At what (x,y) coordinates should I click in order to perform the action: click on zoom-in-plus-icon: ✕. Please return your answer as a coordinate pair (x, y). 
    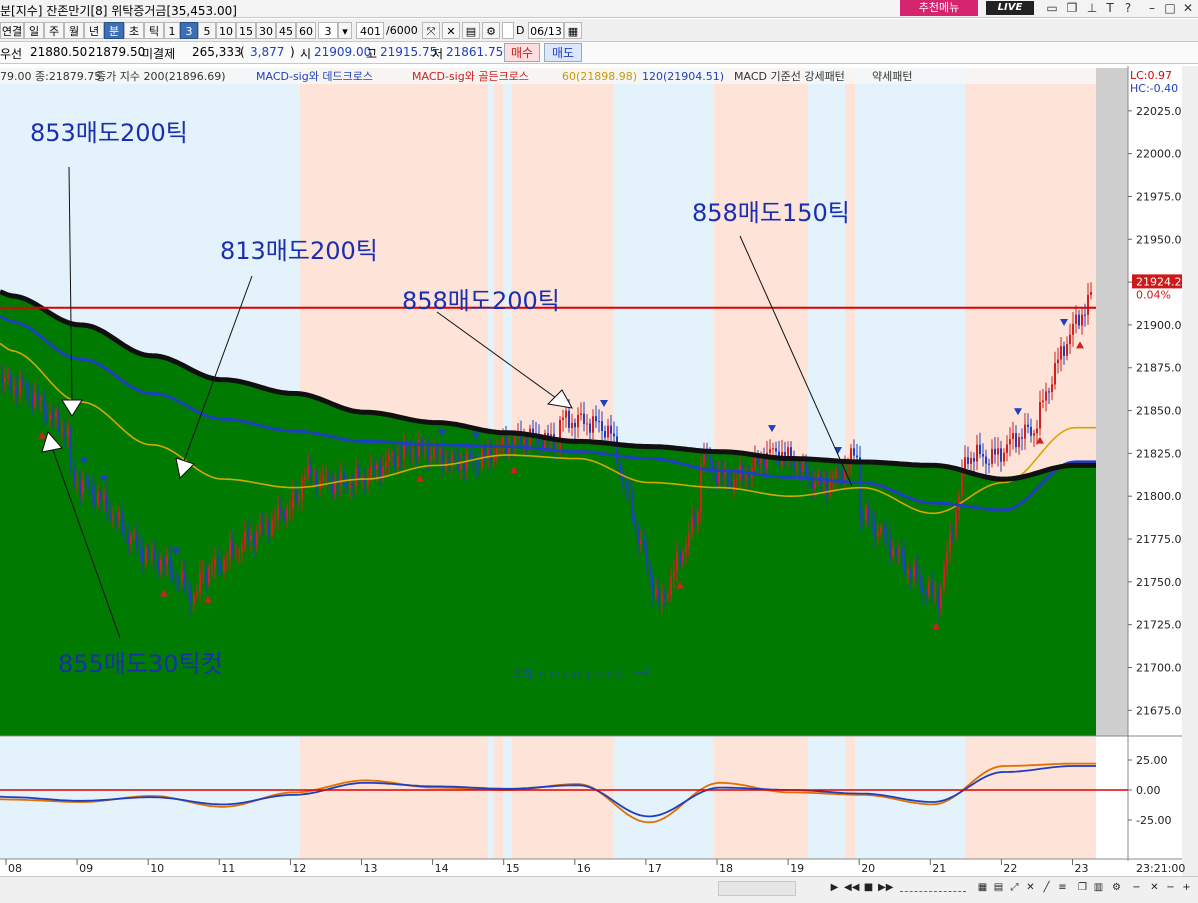
    Looking at the image, I should click on (1154, 887).